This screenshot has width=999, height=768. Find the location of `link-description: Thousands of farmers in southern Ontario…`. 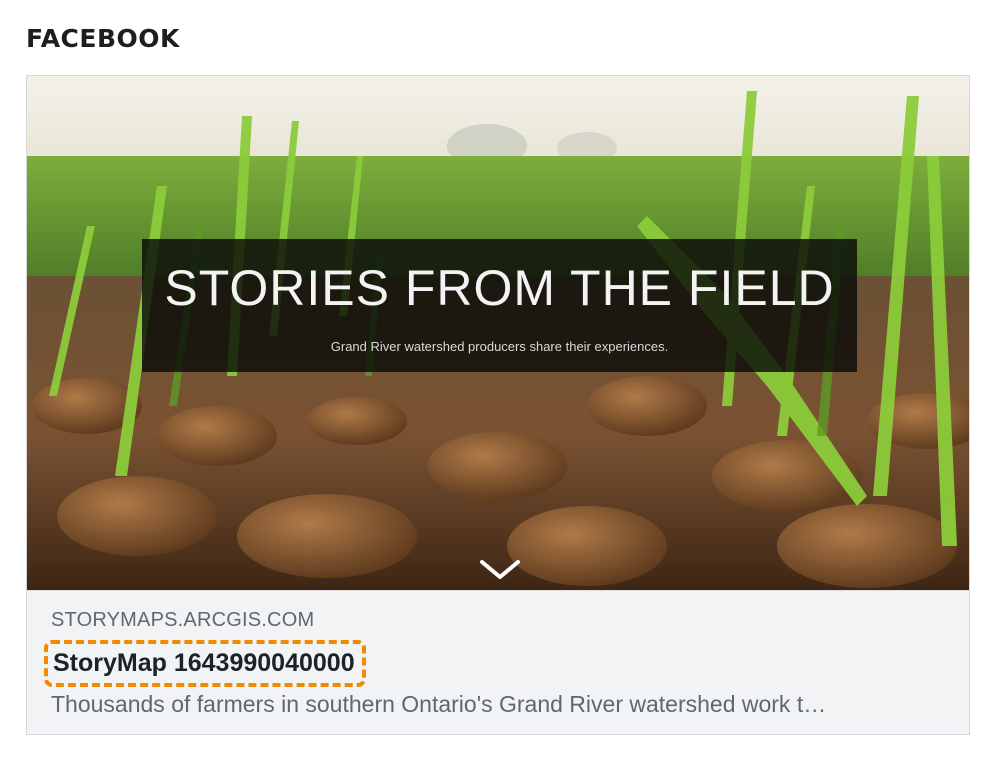

link-description: Thousands of farmers in southern Ontario… is located at coordinates (439, 704).